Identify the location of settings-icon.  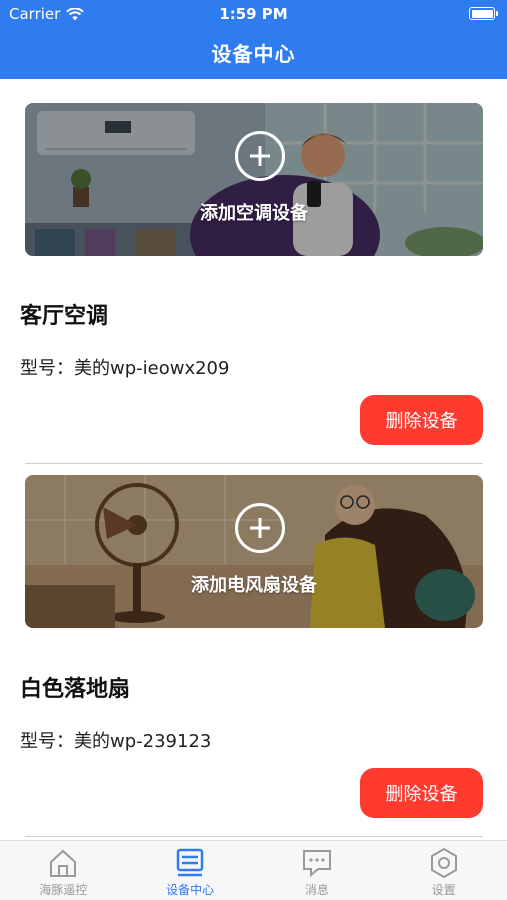
(443, 863).